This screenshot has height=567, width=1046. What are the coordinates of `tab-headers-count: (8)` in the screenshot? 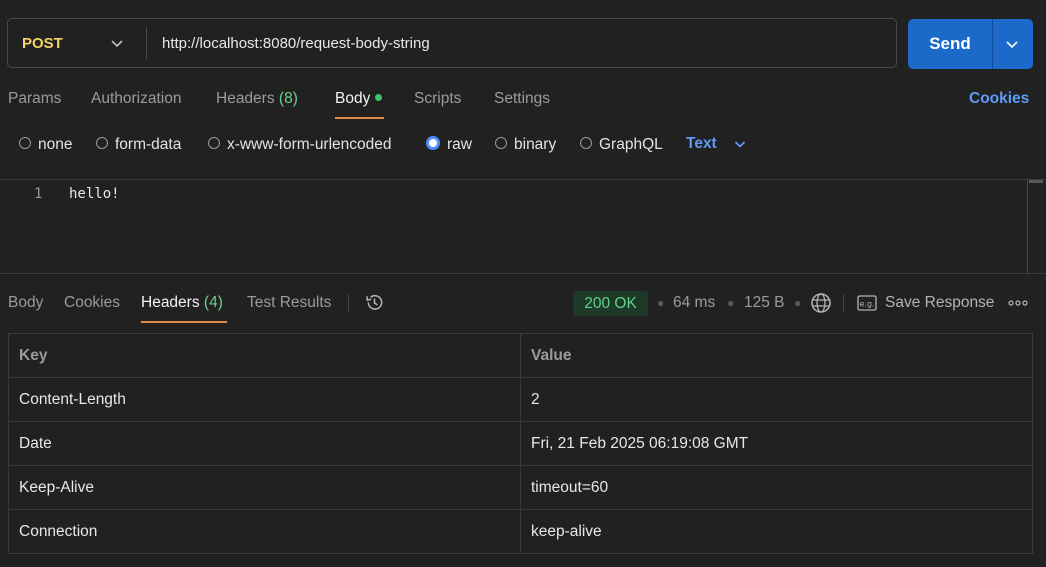 It's located at (288, 98).